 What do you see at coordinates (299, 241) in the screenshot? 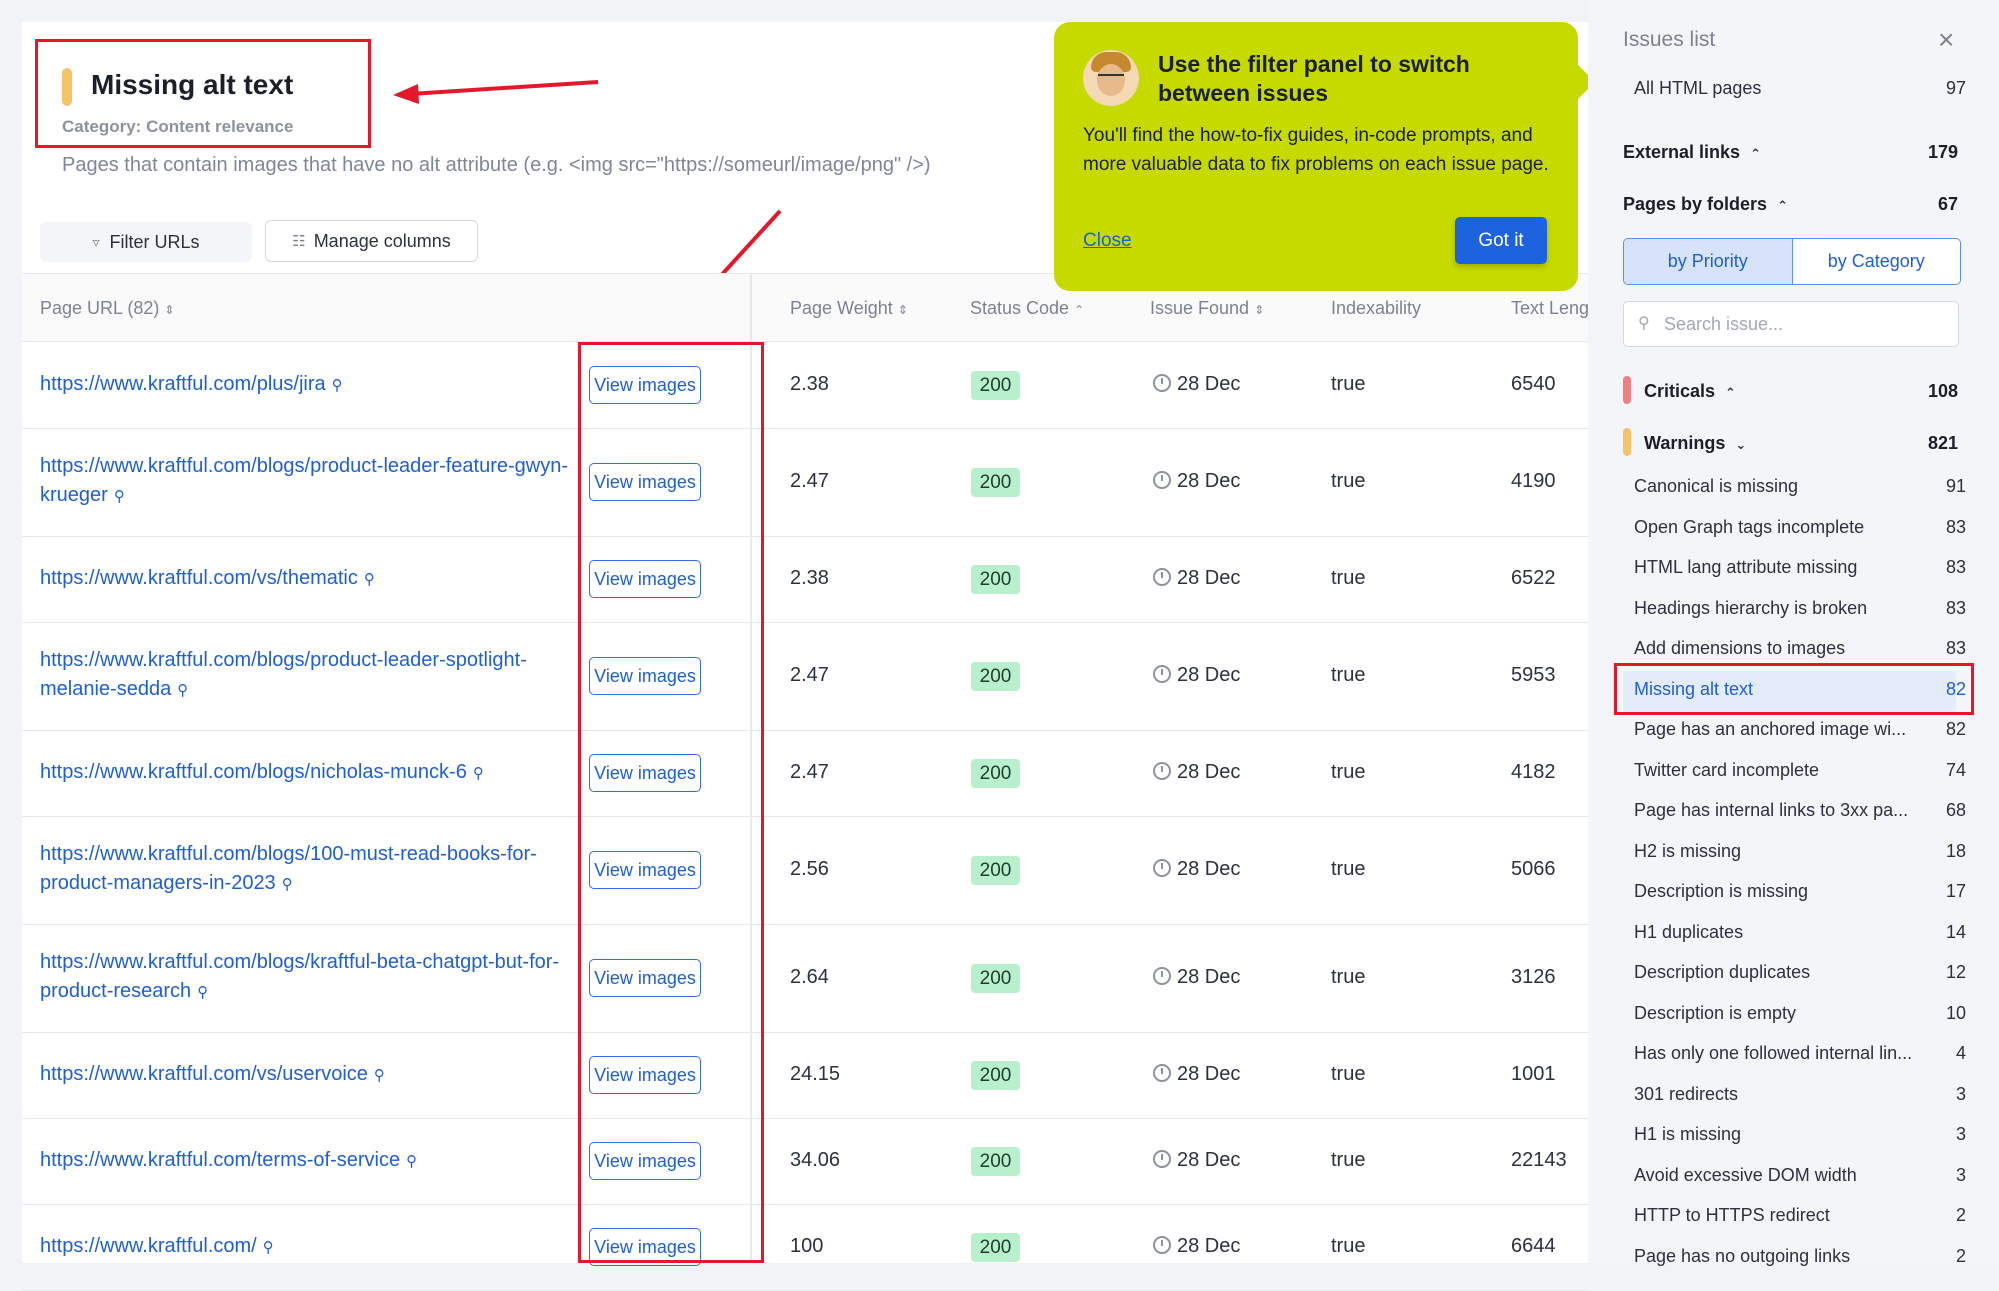
I see `columns-icon: ☷` at bounding box center [299, 241].